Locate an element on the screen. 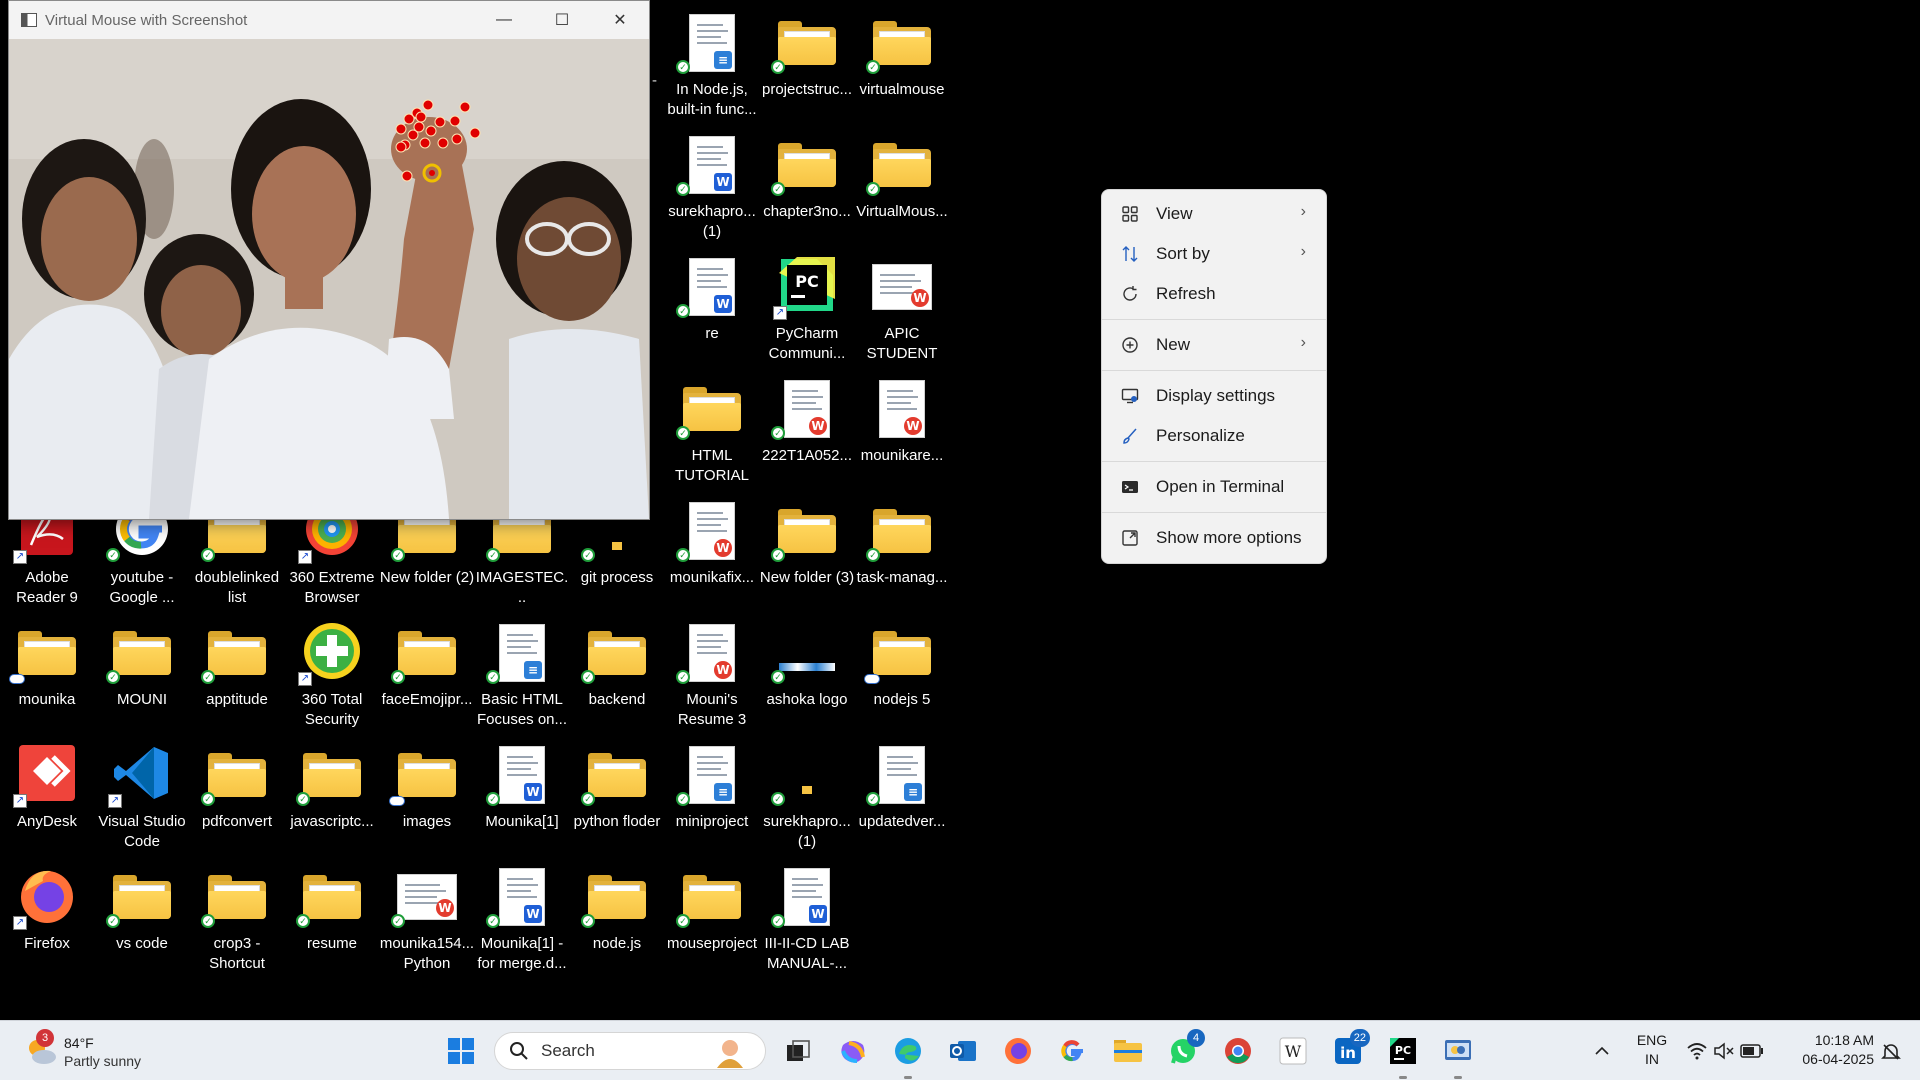 The height and width of the screenshot is (1080, 1920). notifications-button is located at coordinates (1891, 1052).